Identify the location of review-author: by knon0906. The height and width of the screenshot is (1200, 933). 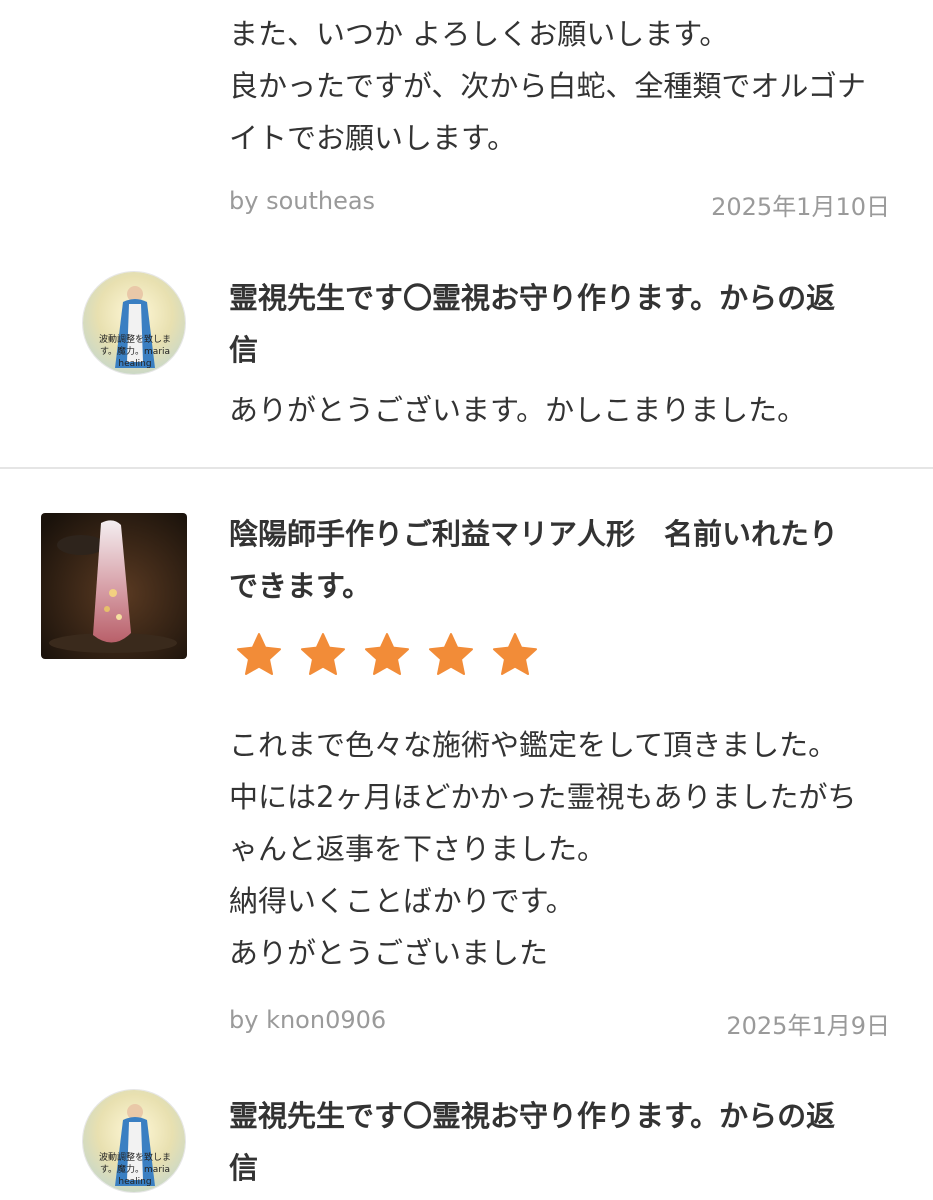
(307, 1020).